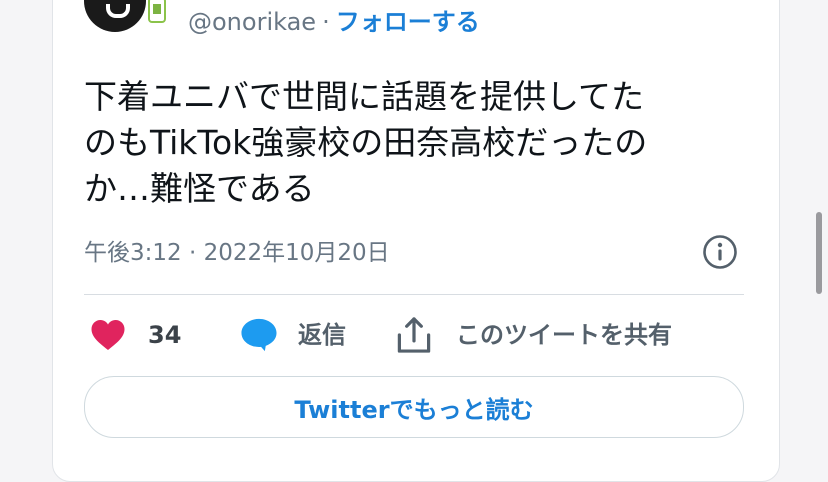 Image resolution: width=828 pixels, height=482 pixels. What do you see at coordinates (237, 253) in the screenshot?
I see `tweet-timestamp: 午後3:12 · 2022年10月20日` at bounding box center [237, 253].